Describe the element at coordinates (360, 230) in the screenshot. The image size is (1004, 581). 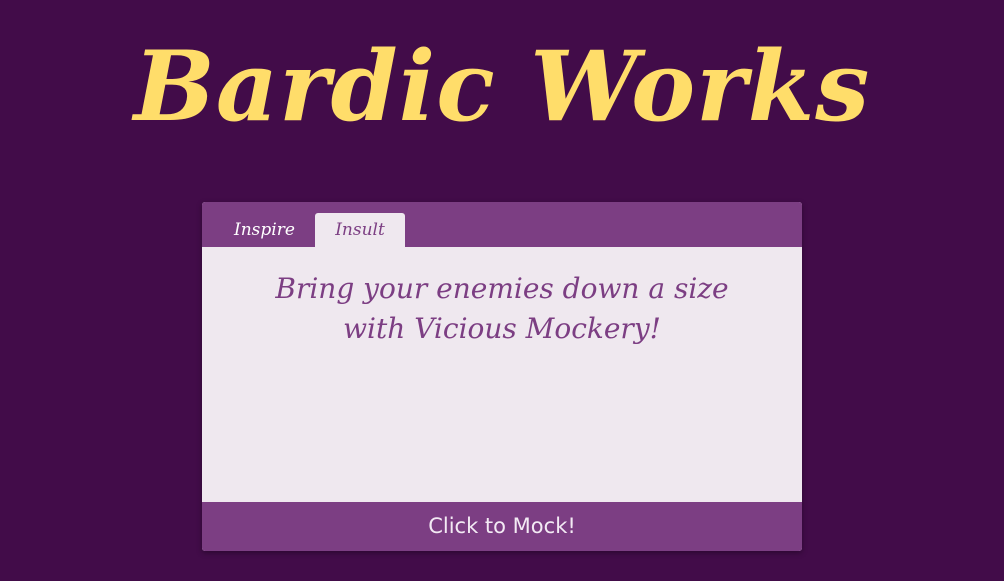
I see `tab-insult: Insult` at that location.